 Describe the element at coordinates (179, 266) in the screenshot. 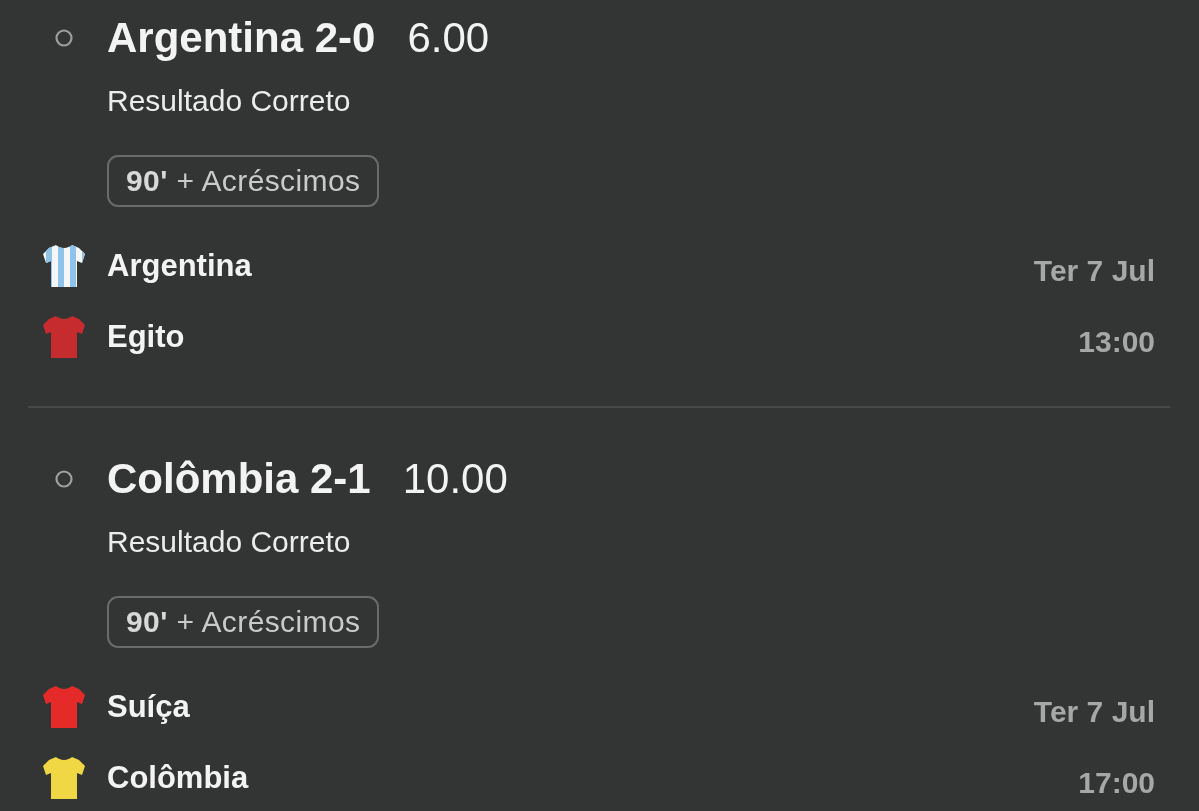

I see `team-name: Argentina` at that location.